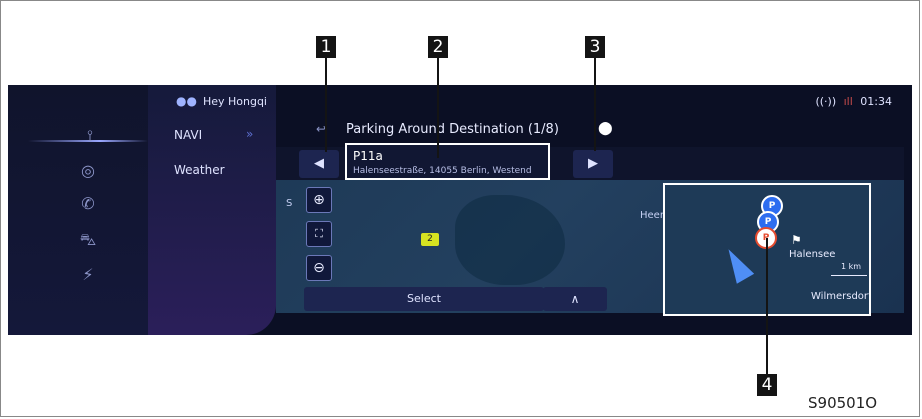 This screenshot has height=419, width=922. Describe the element at coordinates (605, 128) in the screenshot. I see `pin-icon: ⬤` at that location.